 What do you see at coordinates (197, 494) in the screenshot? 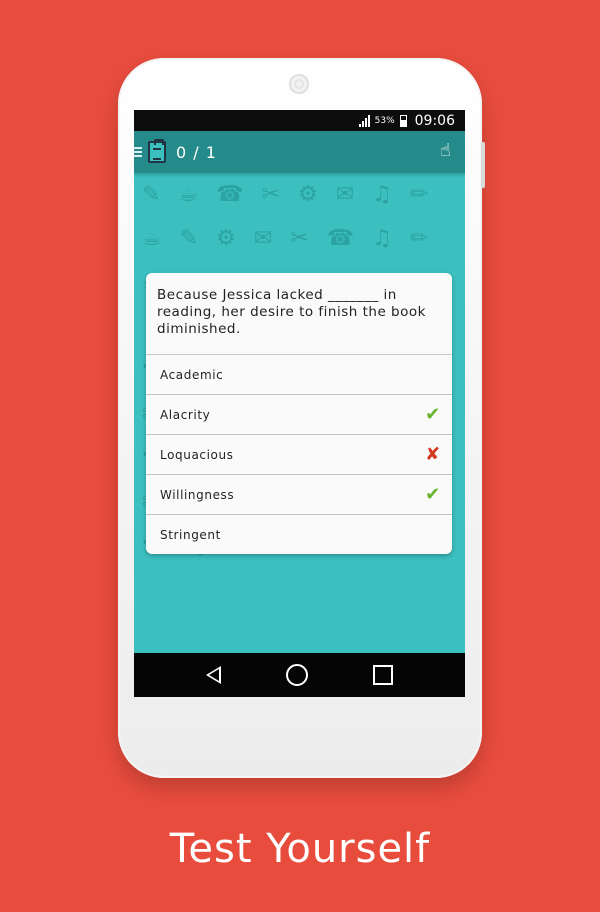
I see `answer-option-label: Willingness` at bounding box center [197, 494].